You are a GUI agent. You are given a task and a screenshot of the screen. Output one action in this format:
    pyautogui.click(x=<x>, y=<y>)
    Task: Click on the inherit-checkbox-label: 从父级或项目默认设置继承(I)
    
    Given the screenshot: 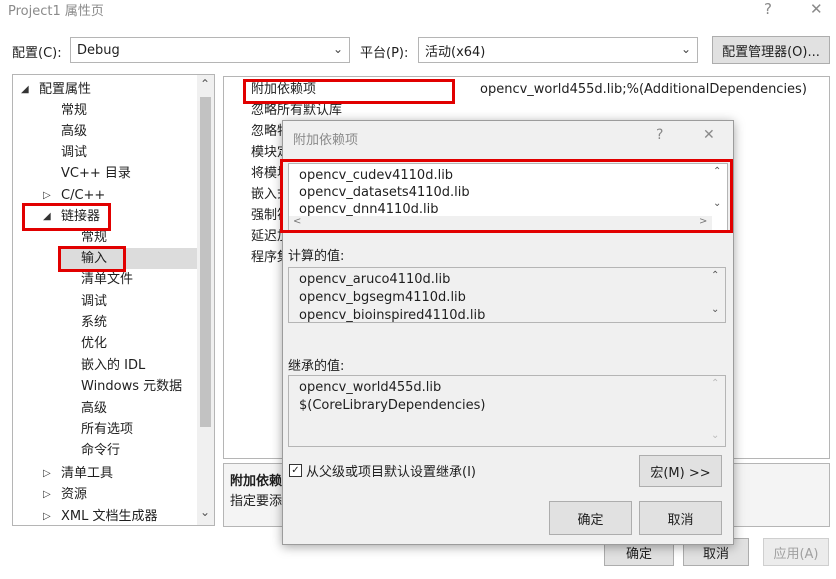 What is the action you would take?
    pyautogui.click(x=391, y=470)
    